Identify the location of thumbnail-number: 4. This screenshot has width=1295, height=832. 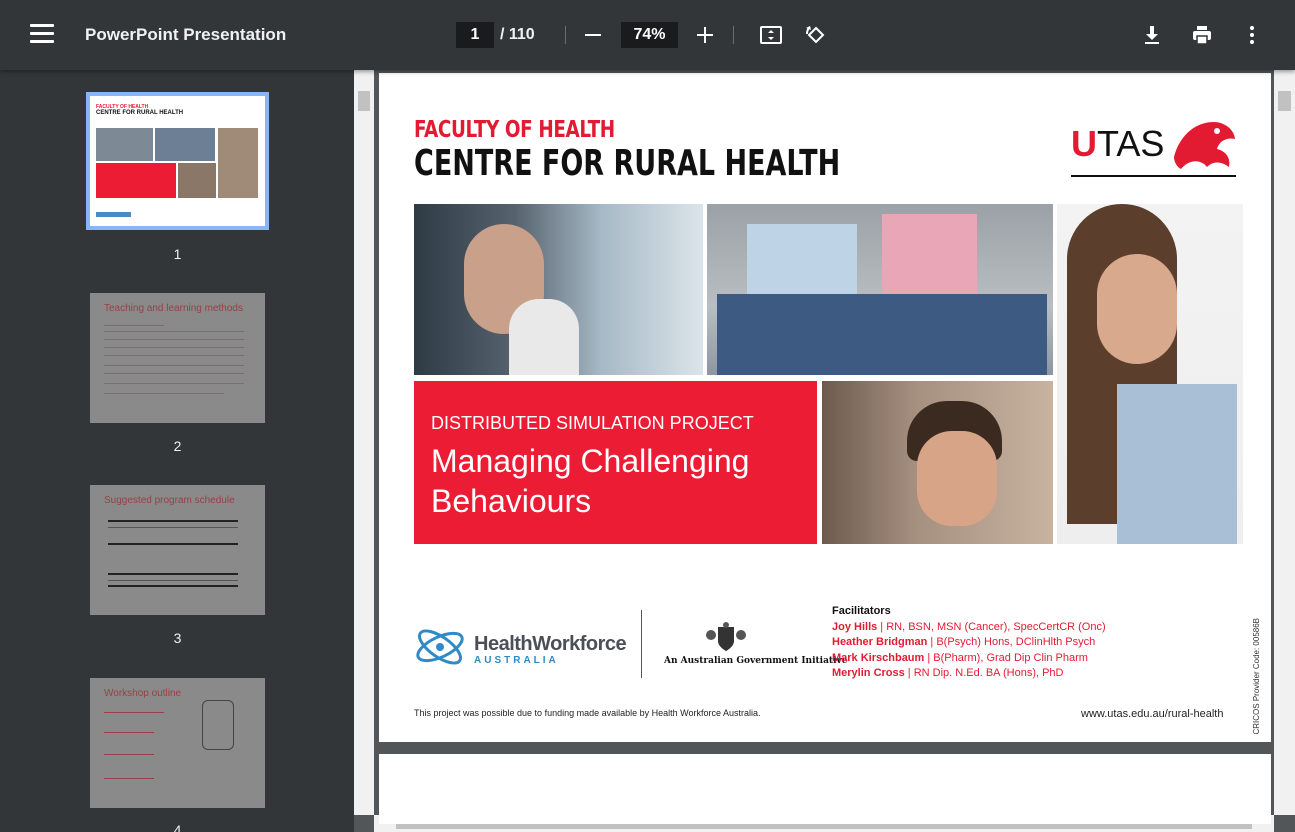
(177, 827).